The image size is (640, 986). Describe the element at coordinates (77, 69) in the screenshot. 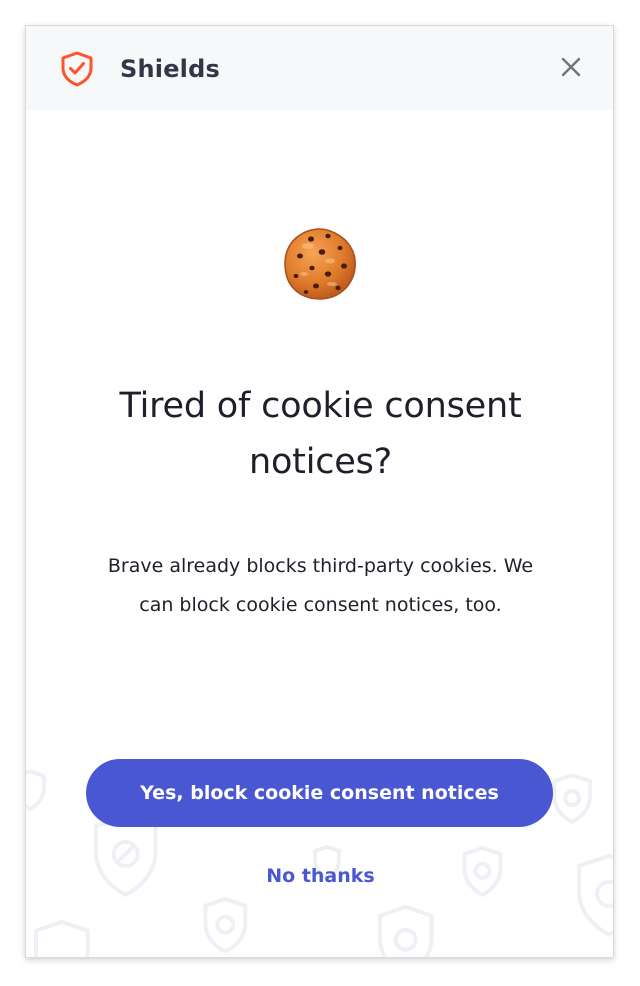

I see `brave-shield-icon` at that location.